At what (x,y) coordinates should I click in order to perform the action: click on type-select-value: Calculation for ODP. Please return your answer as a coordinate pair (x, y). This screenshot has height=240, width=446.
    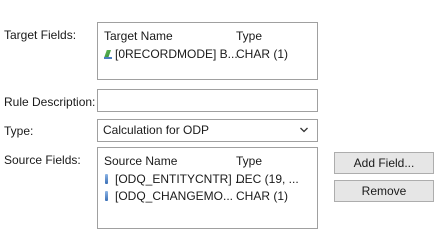
    Looking at the image, I should click on (156, 130).